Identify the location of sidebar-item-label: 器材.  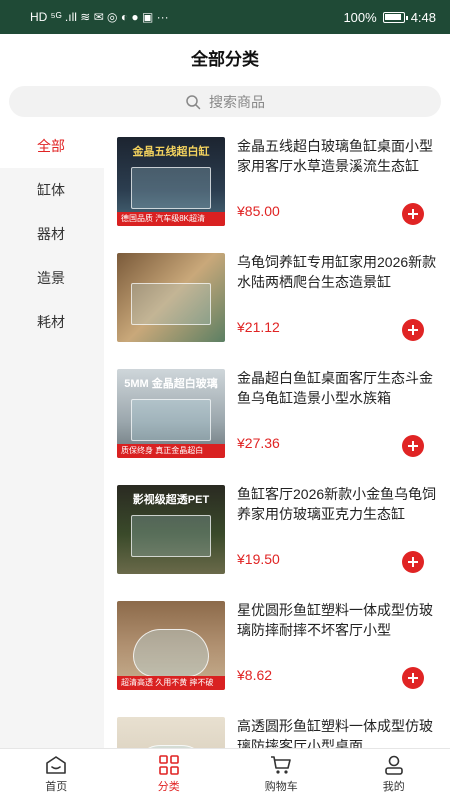
(51, 234).